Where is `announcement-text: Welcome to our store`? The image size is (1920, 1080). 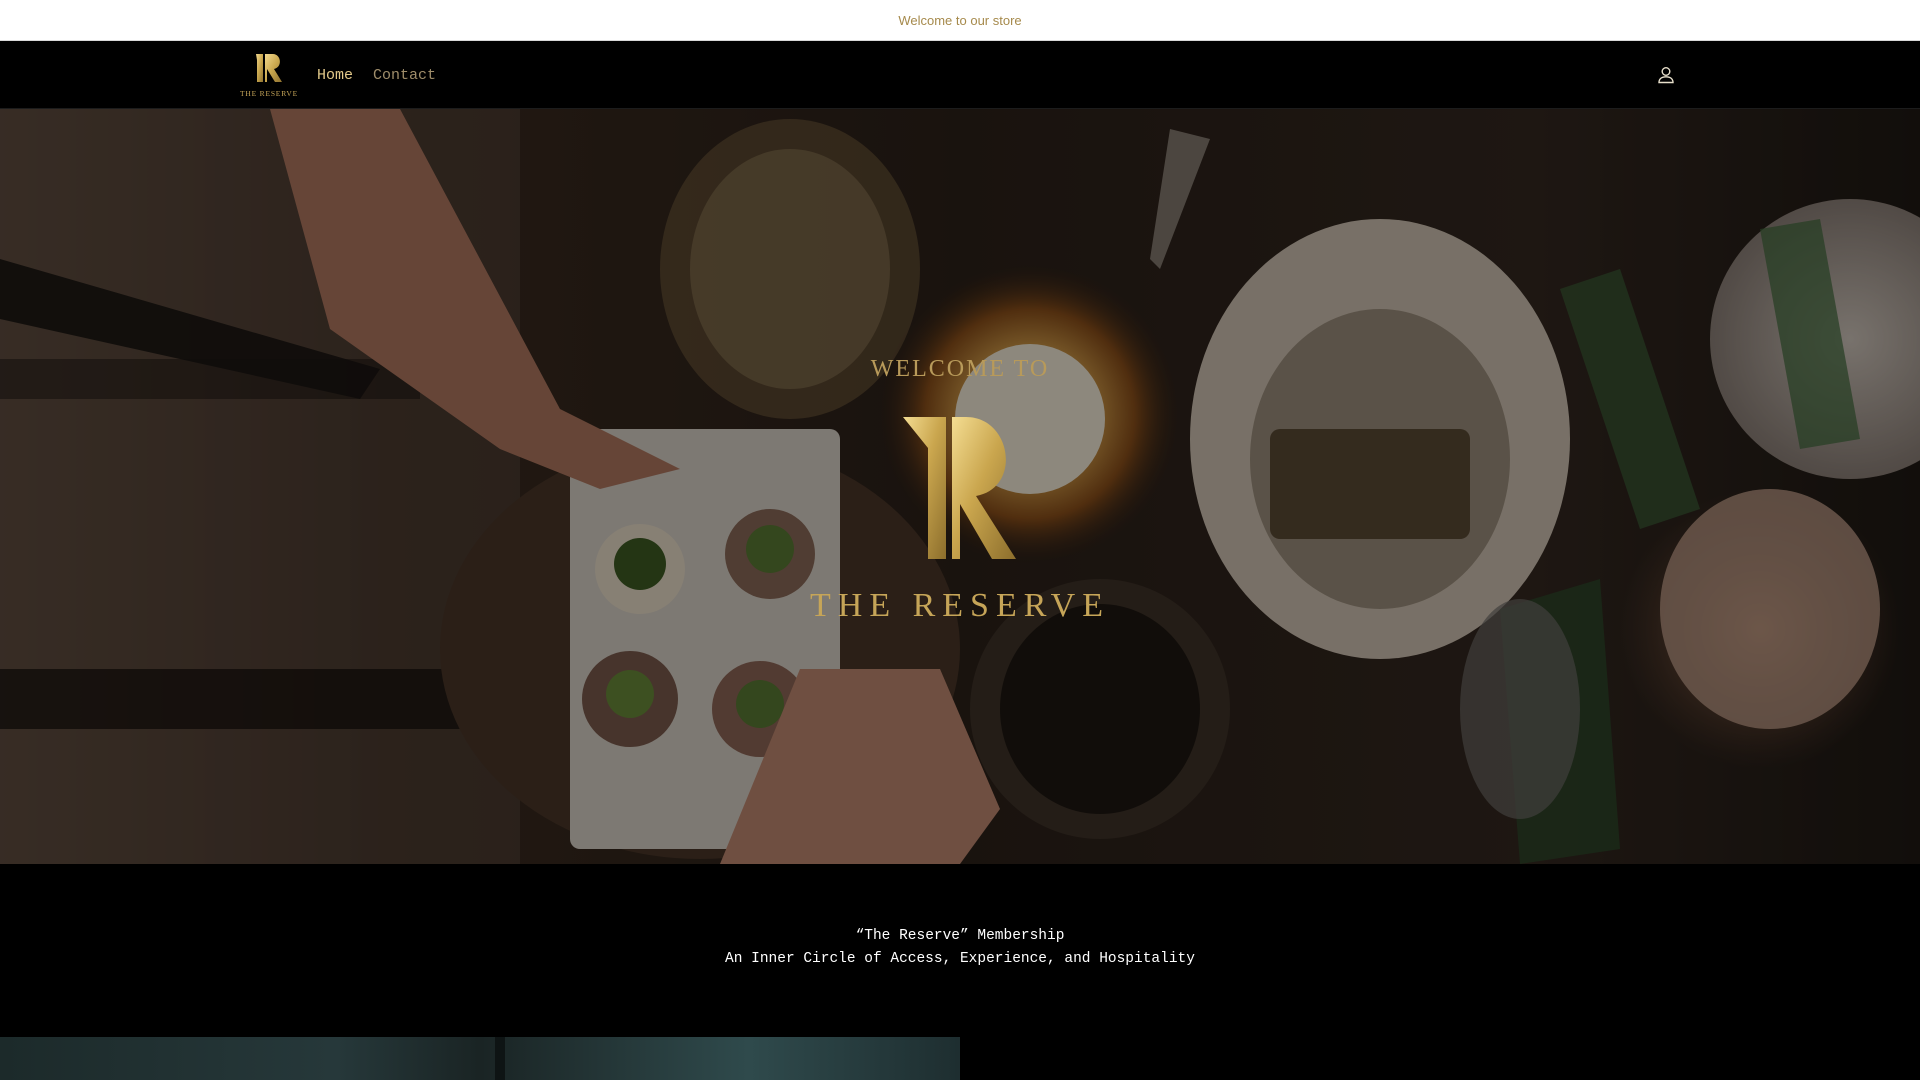 announcement-text: Welcome to our store is located at coordinates (960, 20).